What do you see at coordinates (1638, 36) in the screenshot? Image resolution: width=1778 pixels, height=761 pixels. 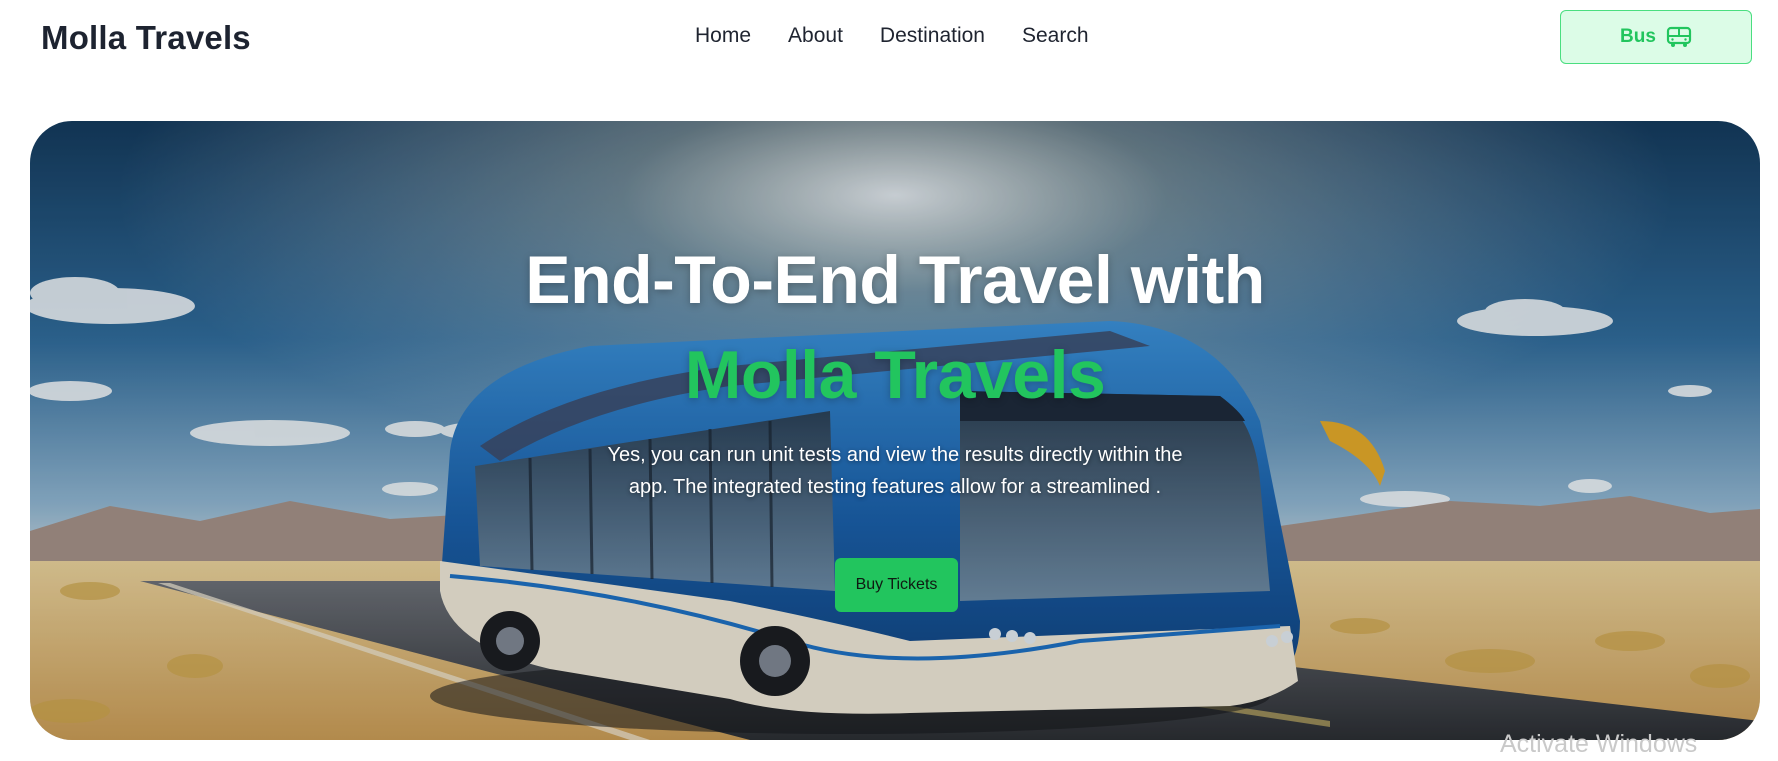 I see `bus-button-label: Bus` at bounding box center [1638, 36].